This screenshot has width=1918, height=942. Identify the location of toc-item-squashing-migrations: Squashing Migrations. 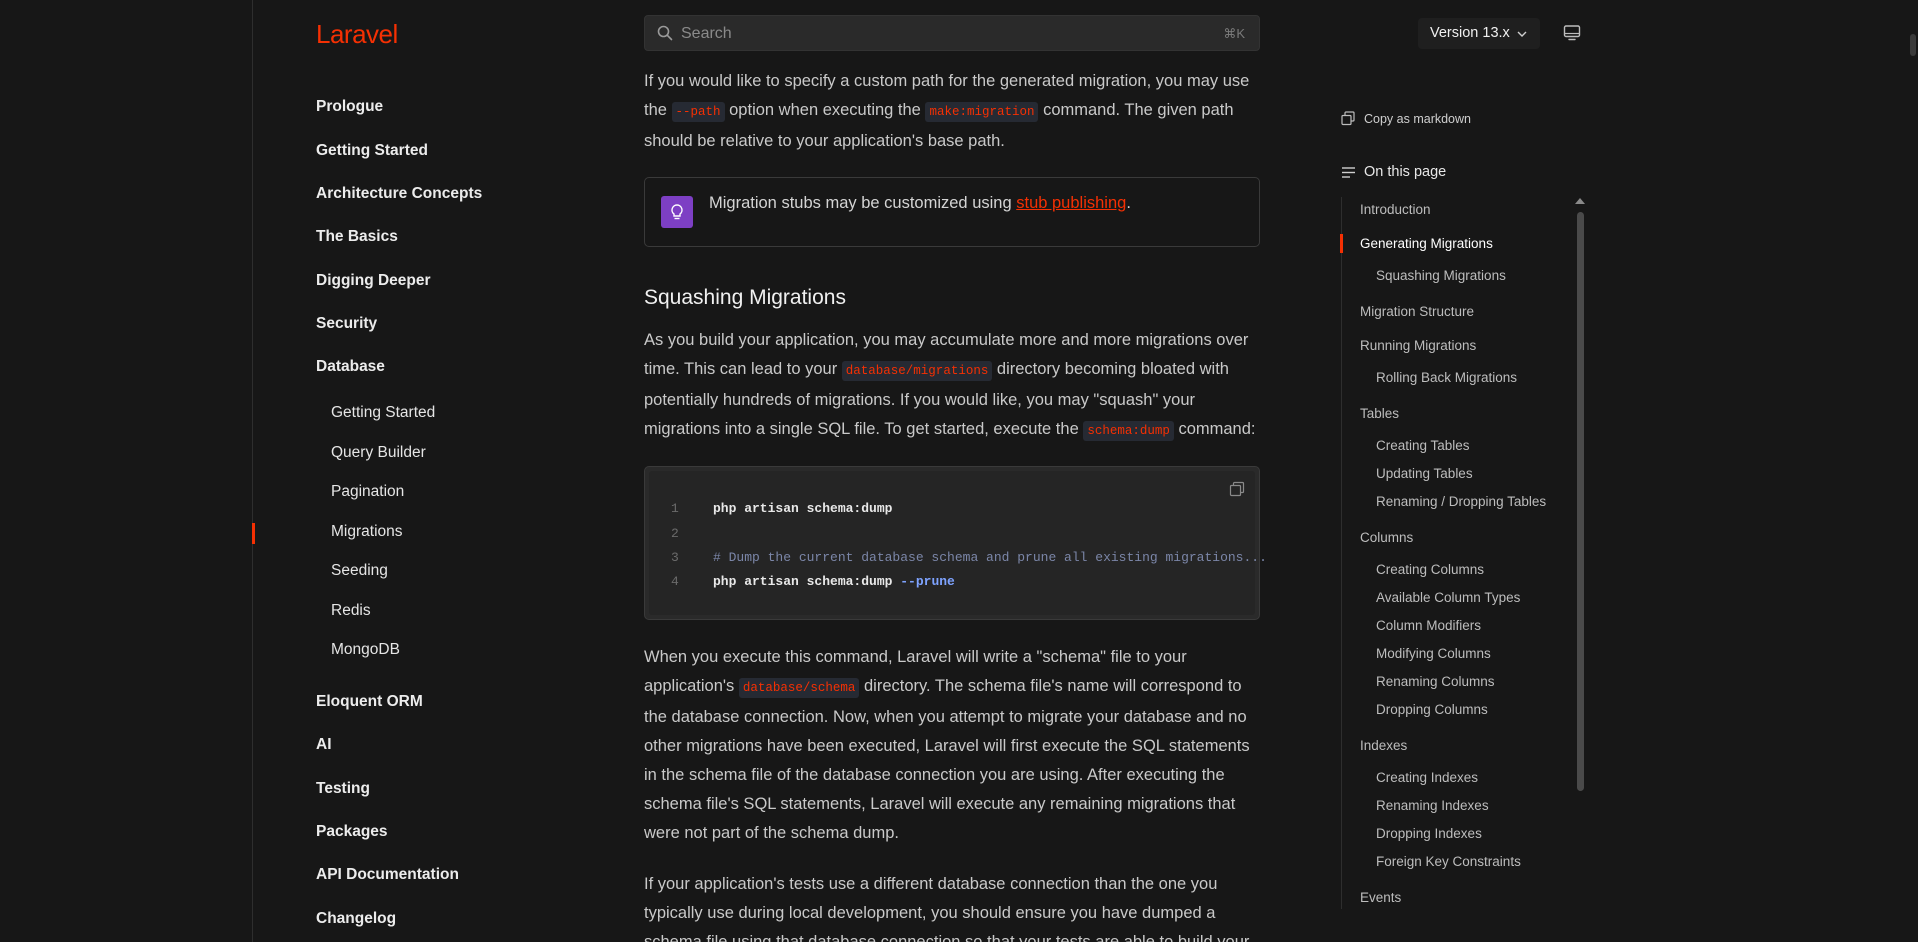
(1441, 275).